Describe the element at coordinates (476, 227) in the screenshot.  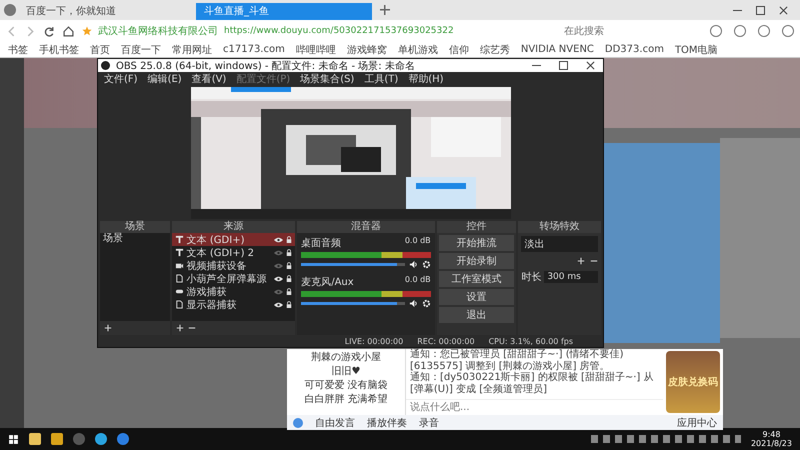
I see `dock-title: 控件` at that location.